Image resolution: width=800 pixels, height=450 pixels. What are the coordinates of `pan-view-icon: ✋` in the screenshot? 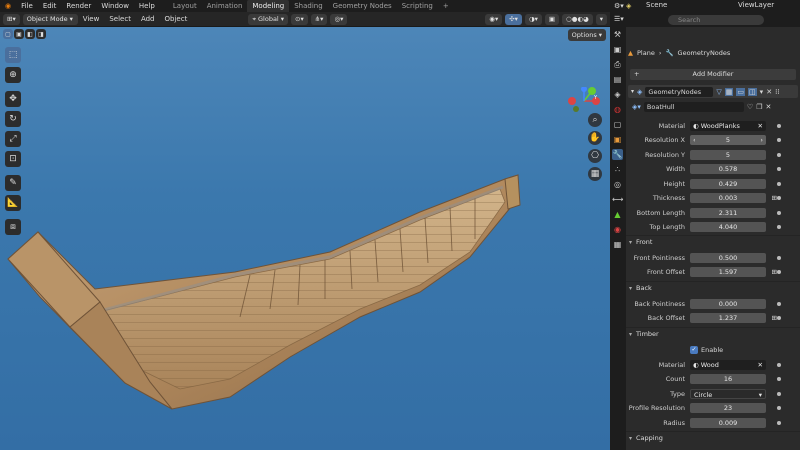 It's located at (595, 138).